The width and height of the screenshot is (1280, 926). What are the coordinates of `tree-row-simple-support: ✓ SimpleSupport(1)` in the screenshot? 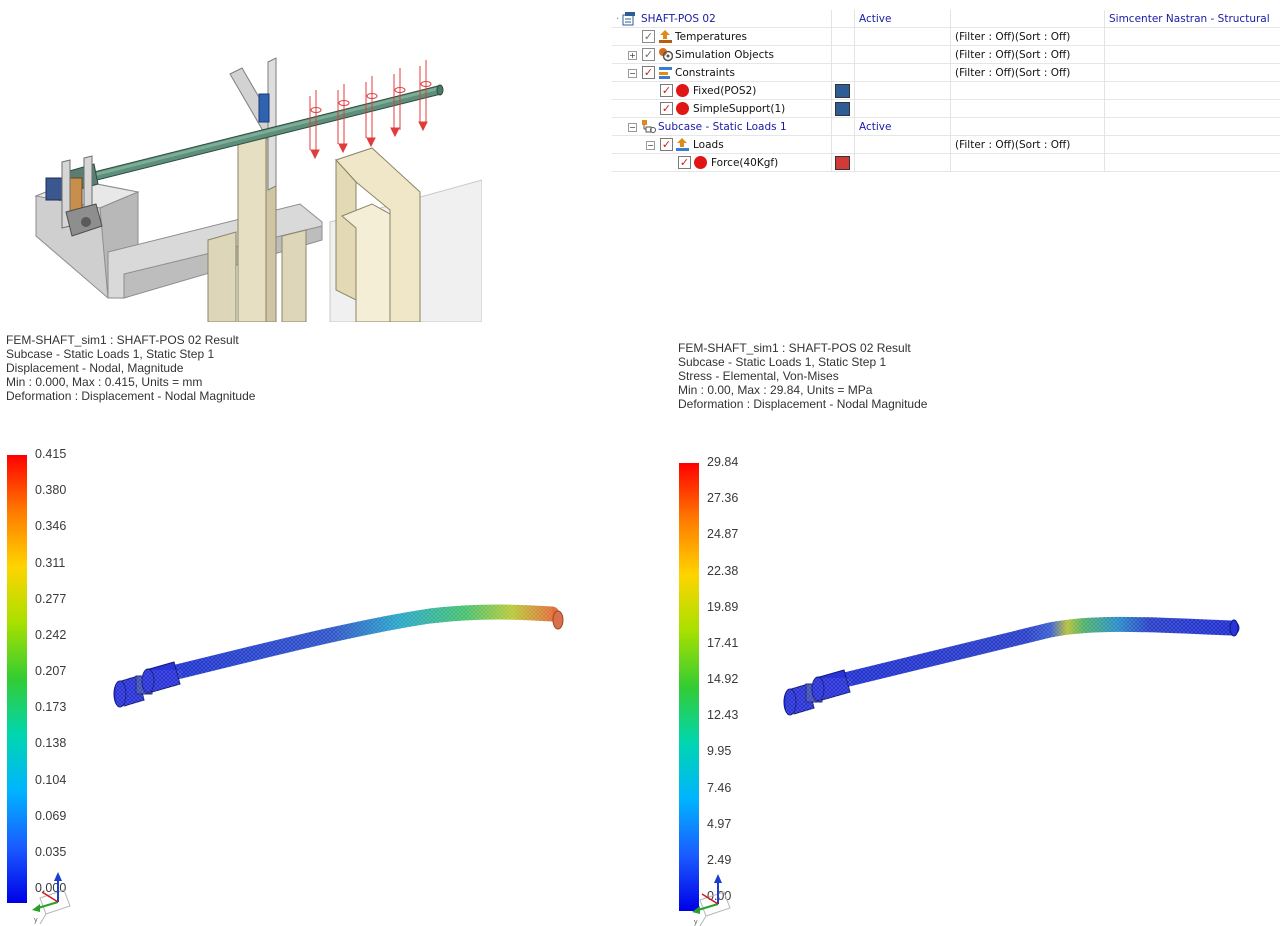 It's located at (946, 109).